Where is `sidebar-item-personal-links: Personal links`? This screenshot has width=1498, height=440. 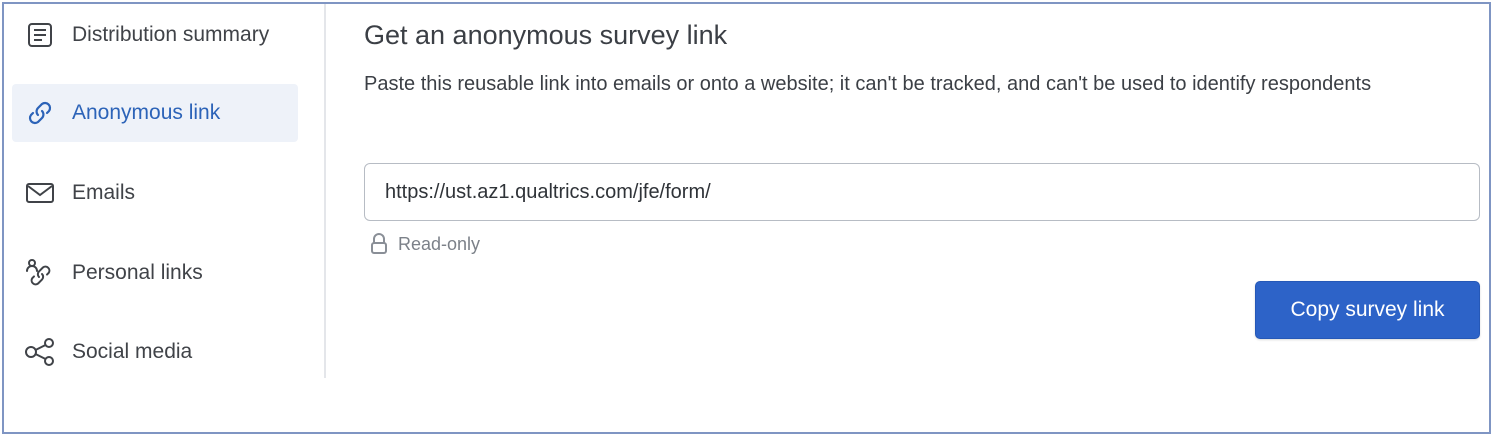
sidebar-item-personal-links: Personal links is located at coordinates (155, 273).